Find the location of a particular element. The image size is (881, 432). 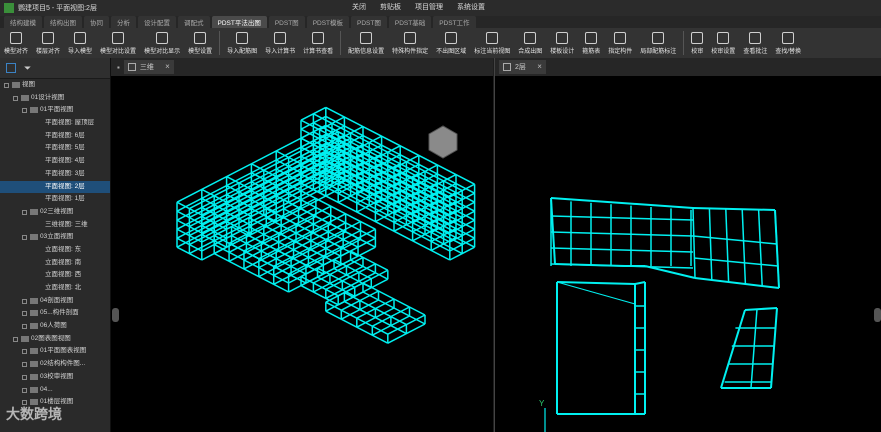

toolbar-button: 校审设置 is located at coordinates (723, 43).